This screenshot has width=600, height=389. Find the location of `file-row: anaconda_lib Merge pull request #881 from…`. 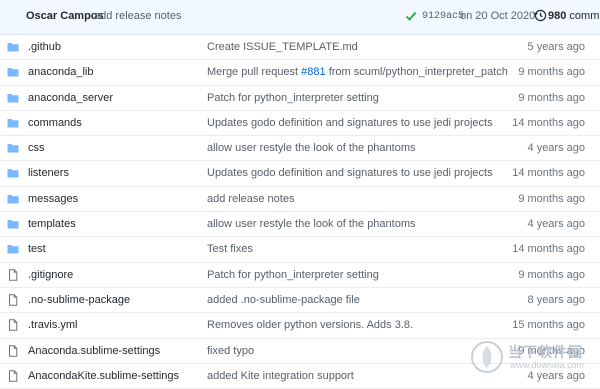

file-row: anaconda_lib Merge pull request #881 from… is located at coordinates (300, 73).